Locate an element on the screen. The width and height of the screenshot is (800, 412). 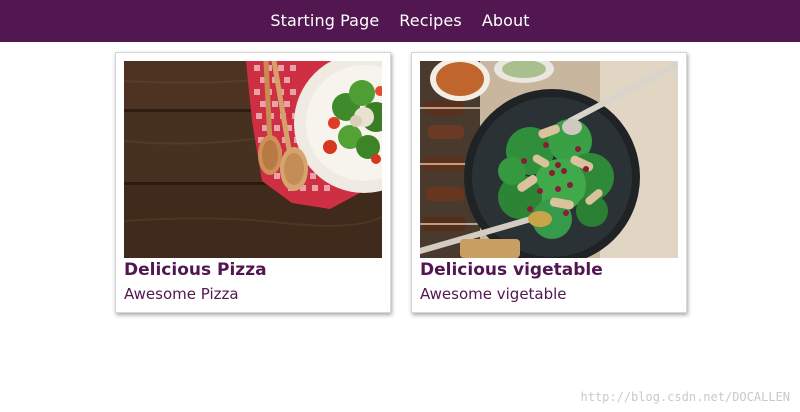
card-subtitle: Awesome vigetable is located at coordinates (493, 294).